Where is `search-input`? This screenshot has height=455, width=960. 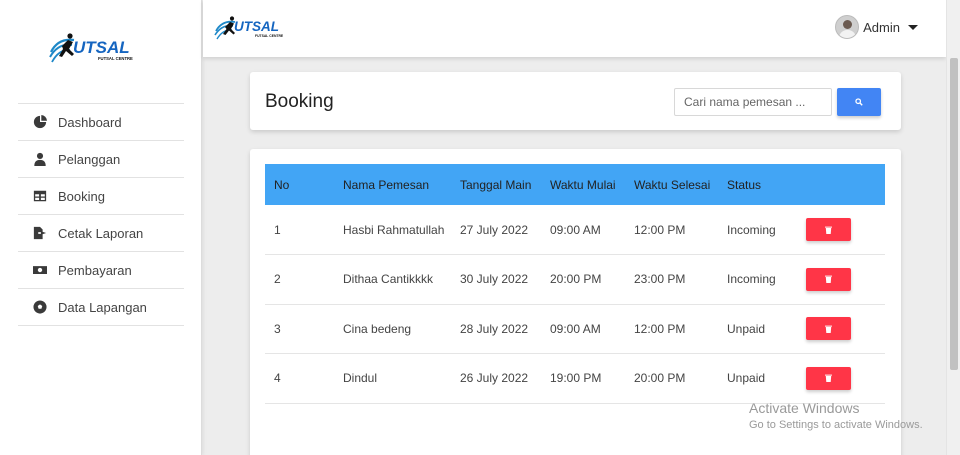
search-input is located at coordinates (753, 102).